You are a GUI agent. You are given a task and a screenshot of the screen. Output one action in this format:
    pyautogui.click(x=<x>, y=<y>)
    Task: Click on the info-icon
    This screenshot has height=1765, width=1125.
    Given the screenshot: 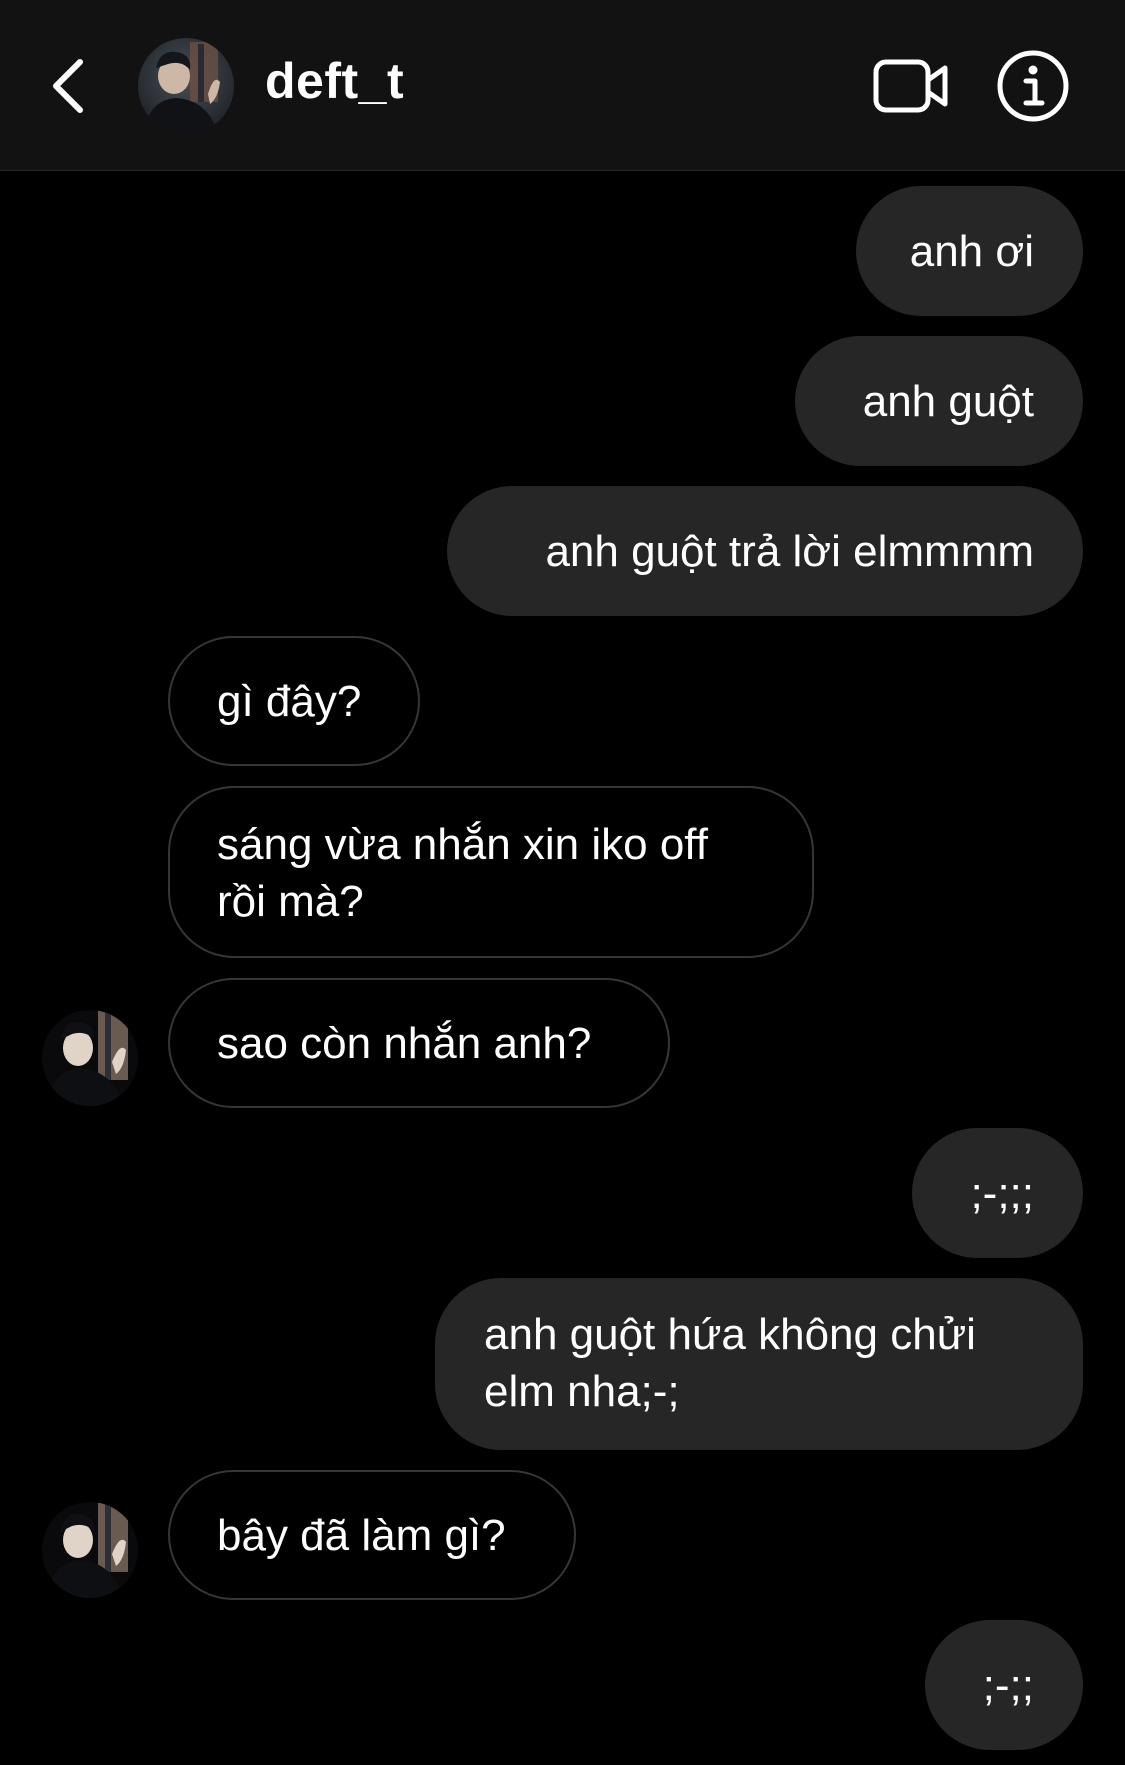 What is the action you would take?
    pyautogui.click(x=1033, y=86)
    